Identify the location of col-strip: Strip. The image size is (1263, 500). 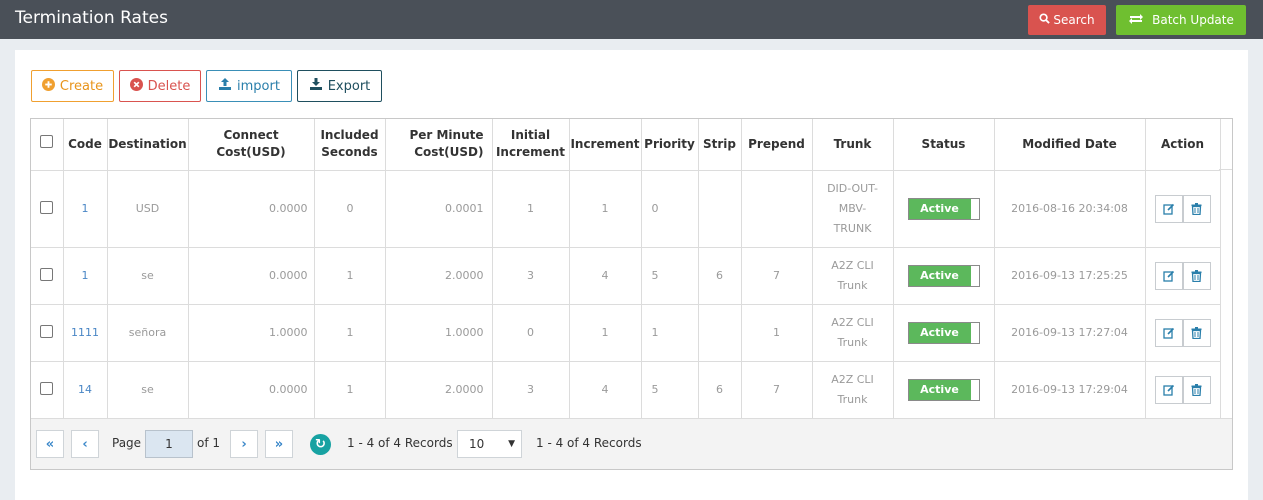
(720, 145).